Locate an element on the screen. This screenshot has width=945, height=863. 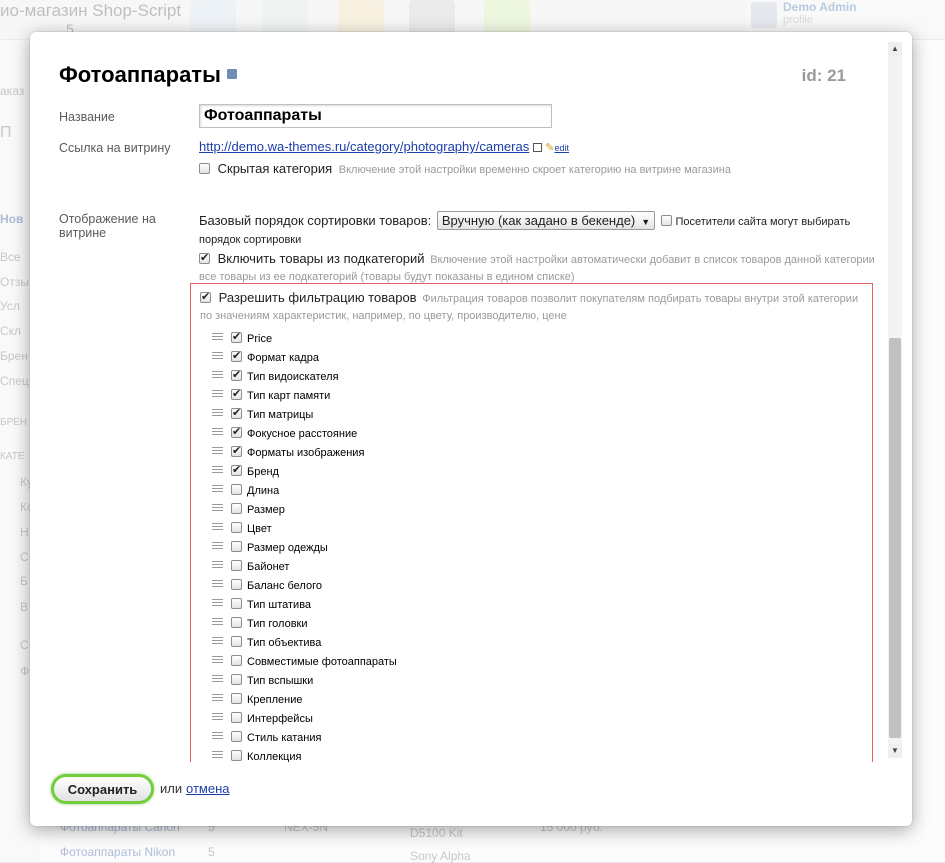
filter-feature-item: Тип головки is located at coordinates (512, 624).